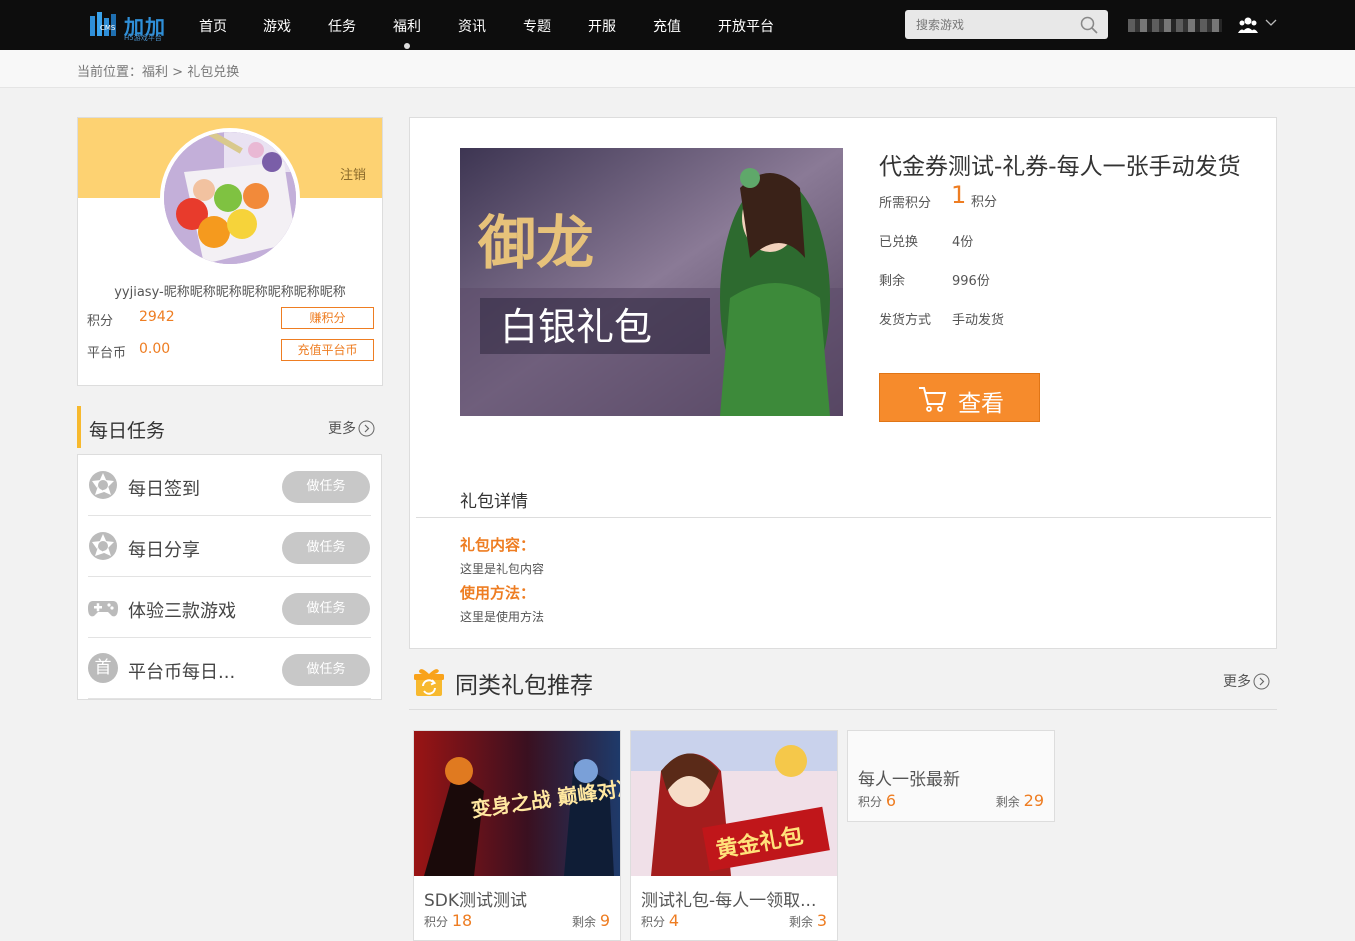 The width and height of the screenshot is (1355, 941). What do you see at coordinates (429, 682) in the screenshot?
I see `gift-box-icon` at bounding box center [429, 682].